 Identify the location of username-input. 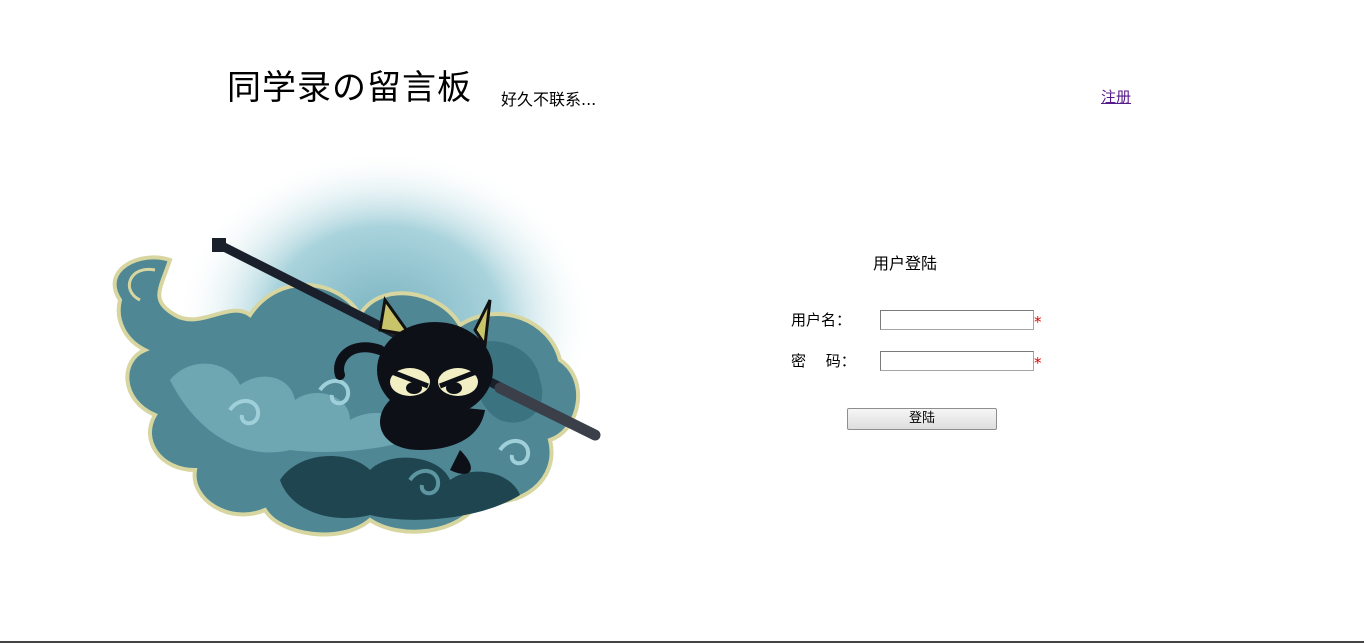
(957, 320).